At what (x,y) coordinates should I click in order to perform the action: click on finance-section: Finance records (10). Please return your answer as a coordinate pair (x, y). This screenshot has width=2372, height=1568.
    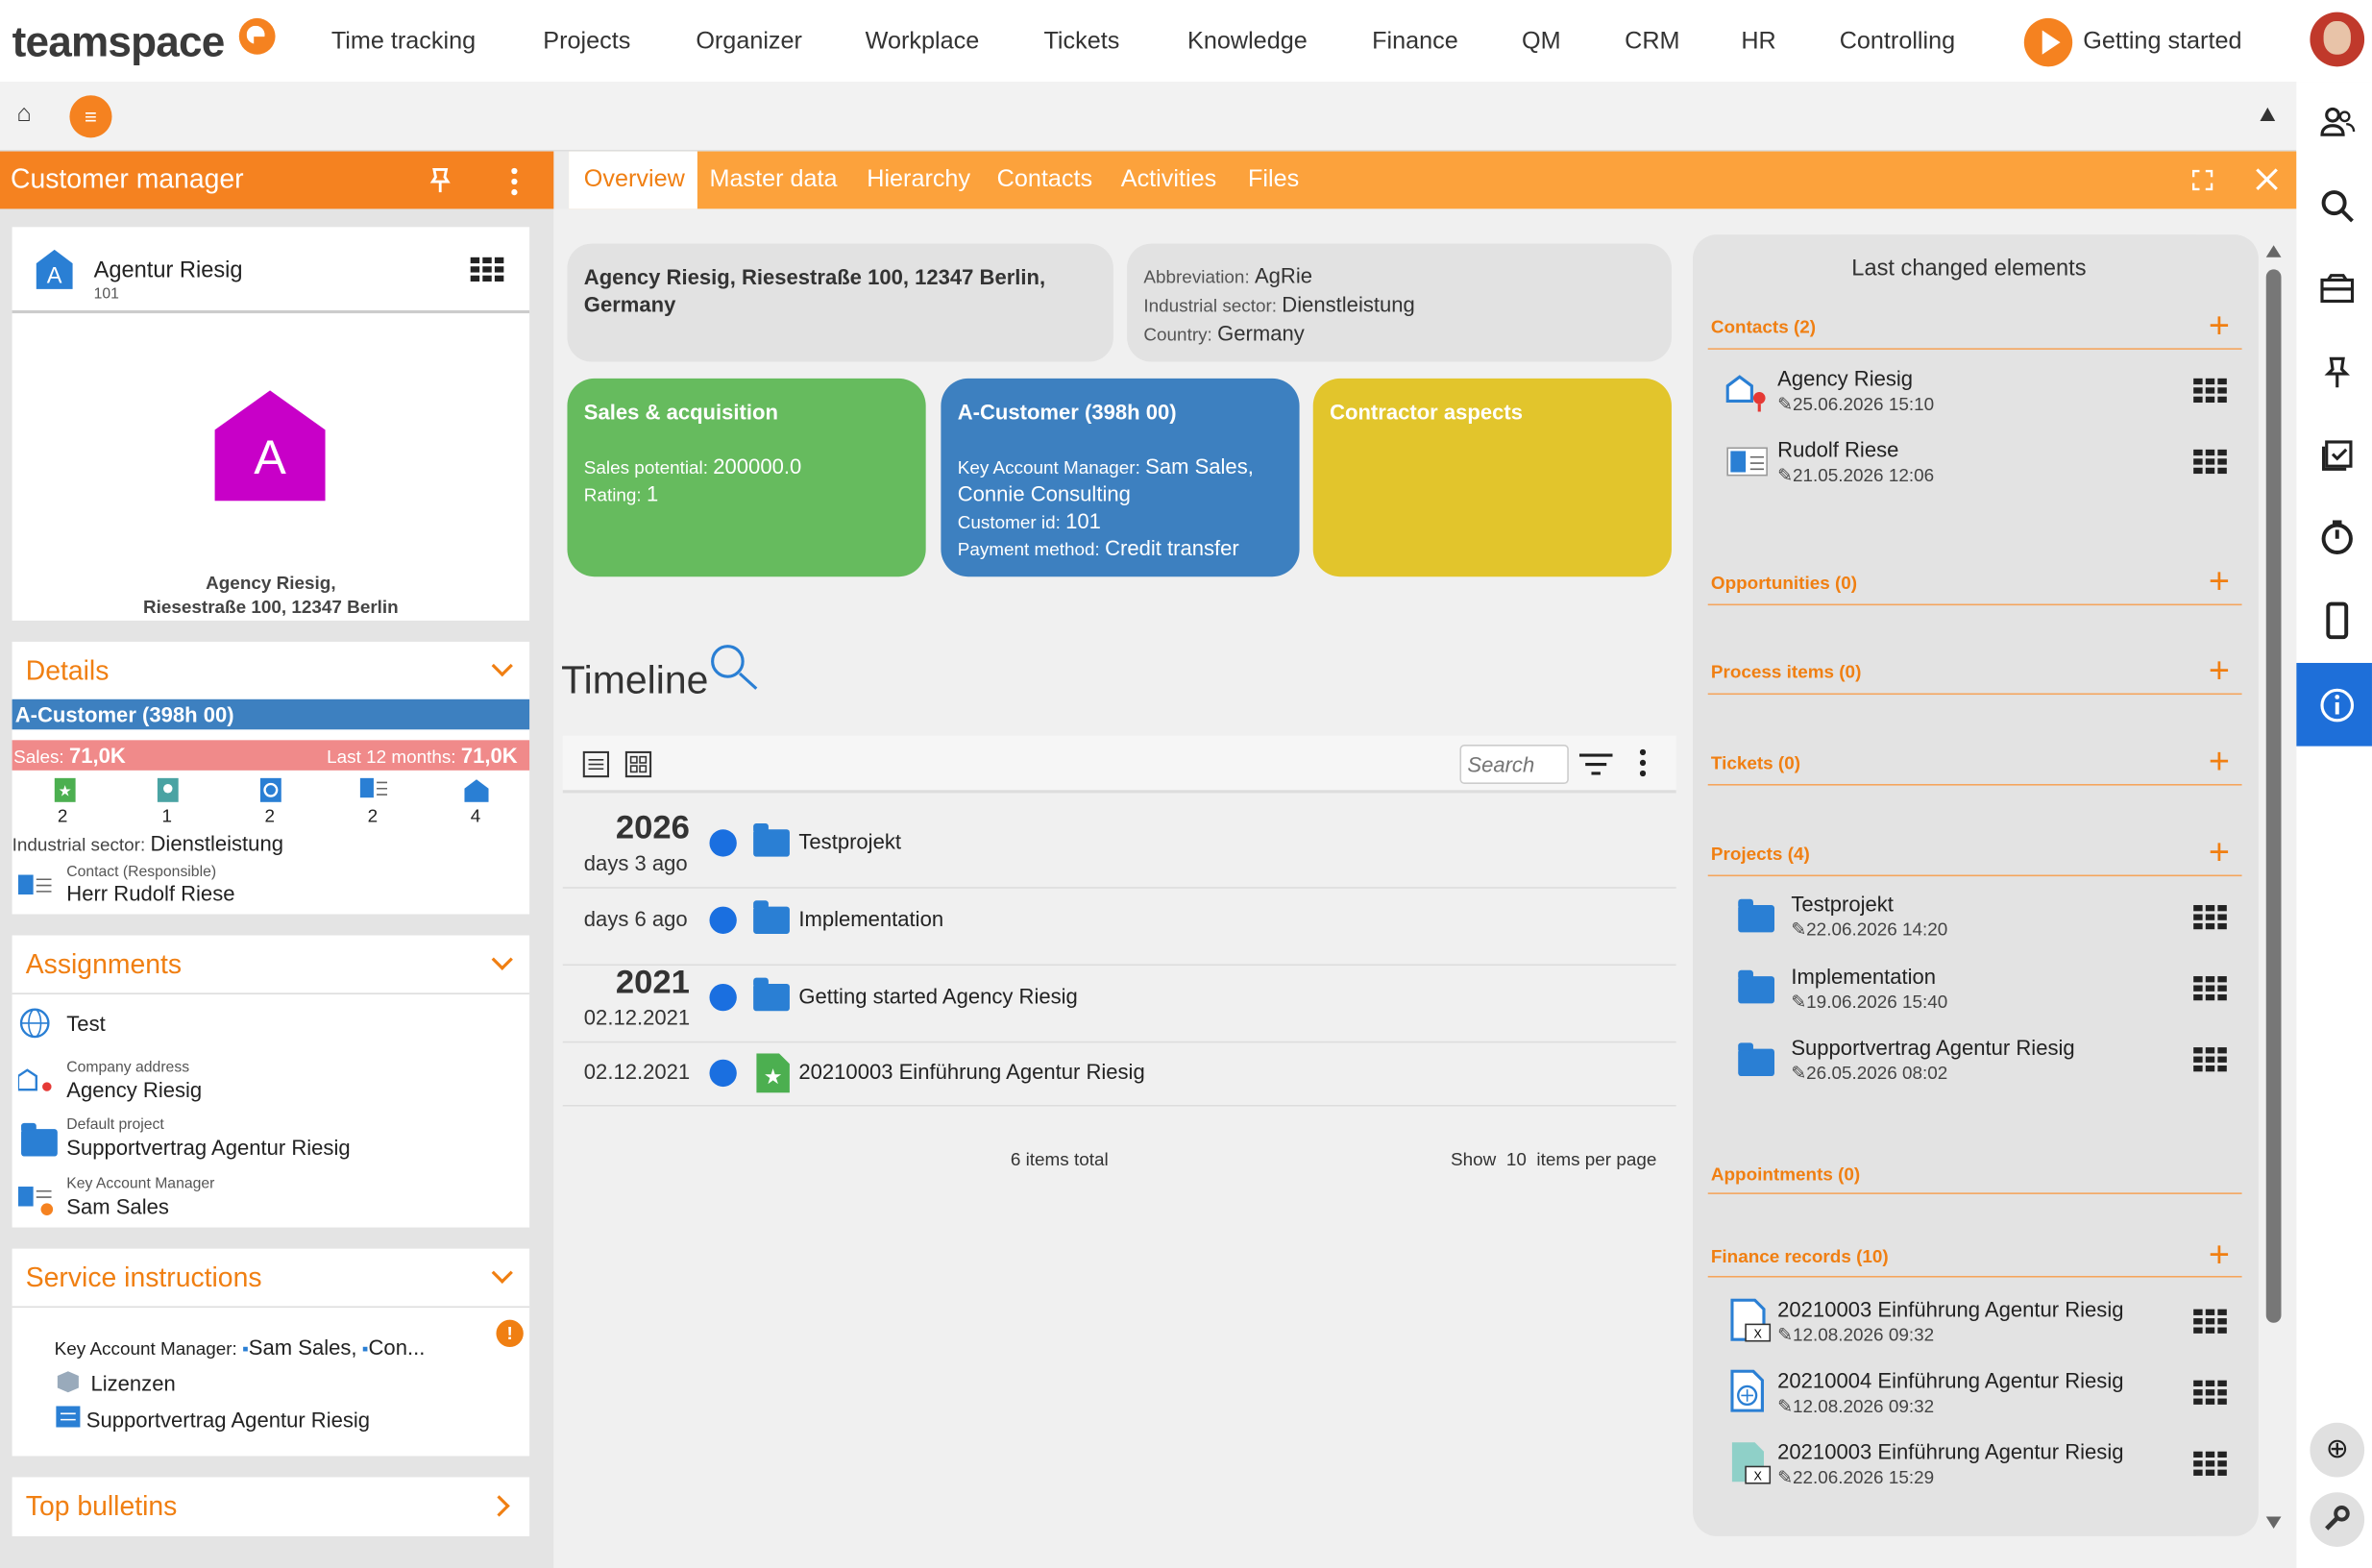
    Looking at the image, I should click on (1800, 1255).